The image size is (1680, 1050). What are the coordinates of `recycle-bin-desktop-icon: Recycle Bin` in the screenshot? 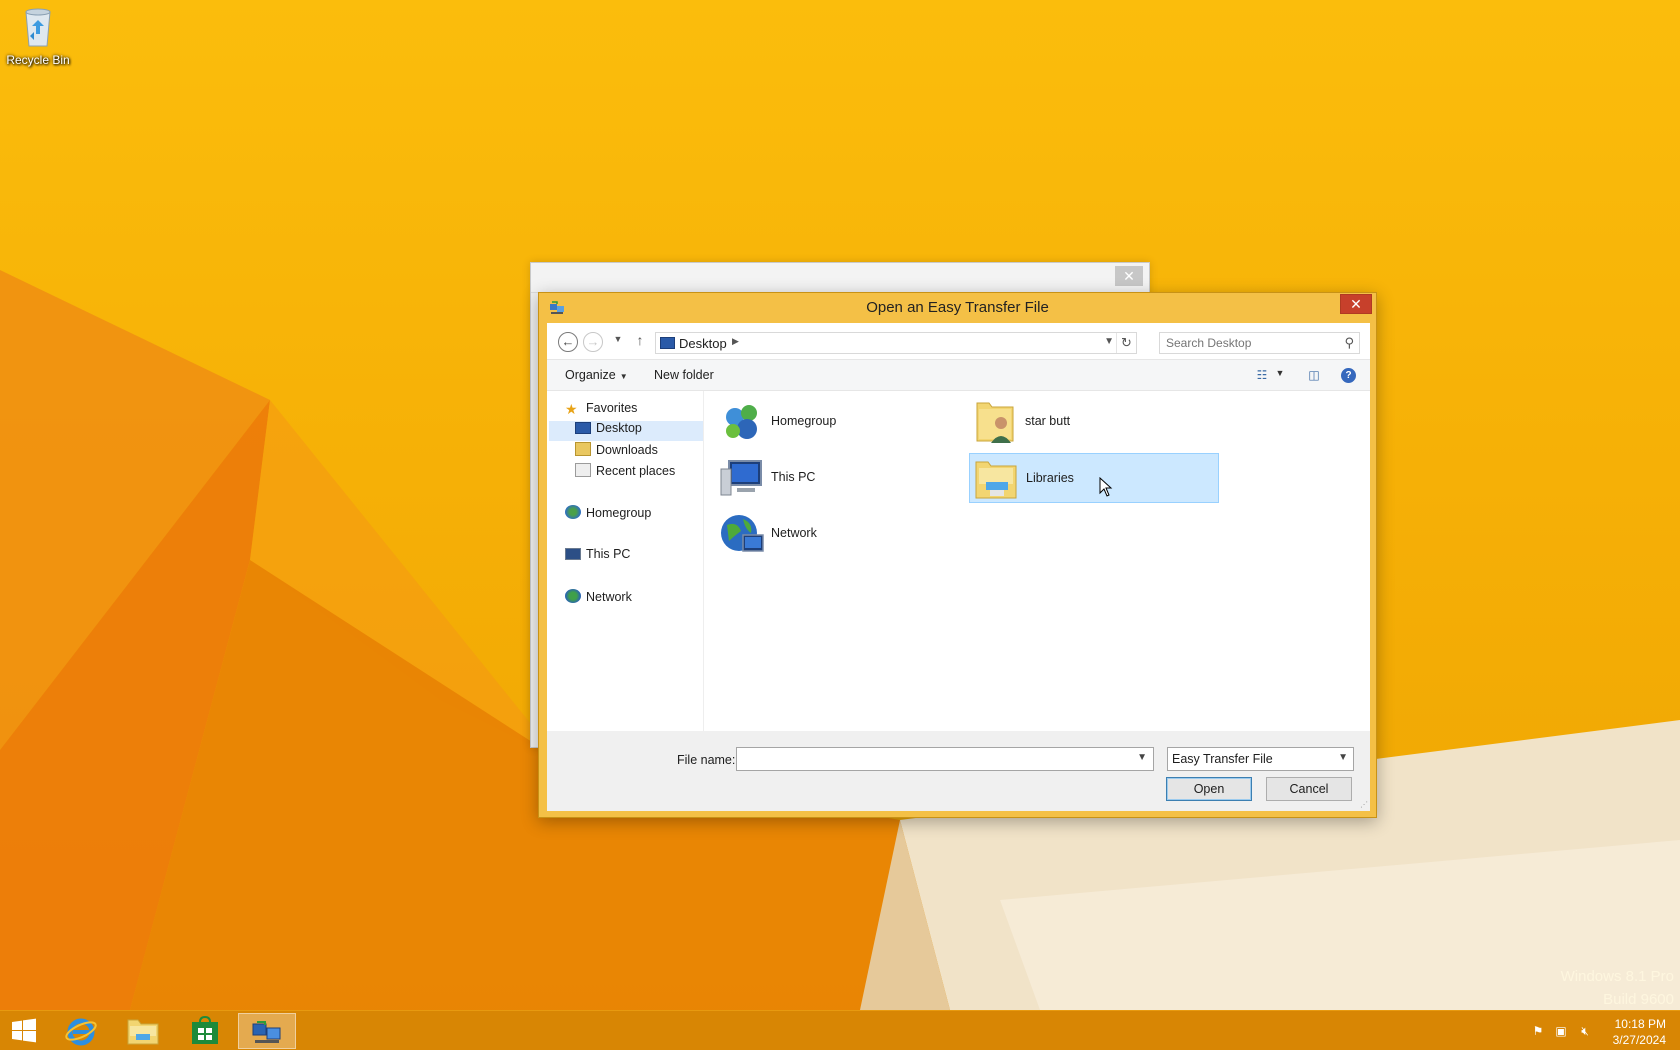 It's located at (38, 35).